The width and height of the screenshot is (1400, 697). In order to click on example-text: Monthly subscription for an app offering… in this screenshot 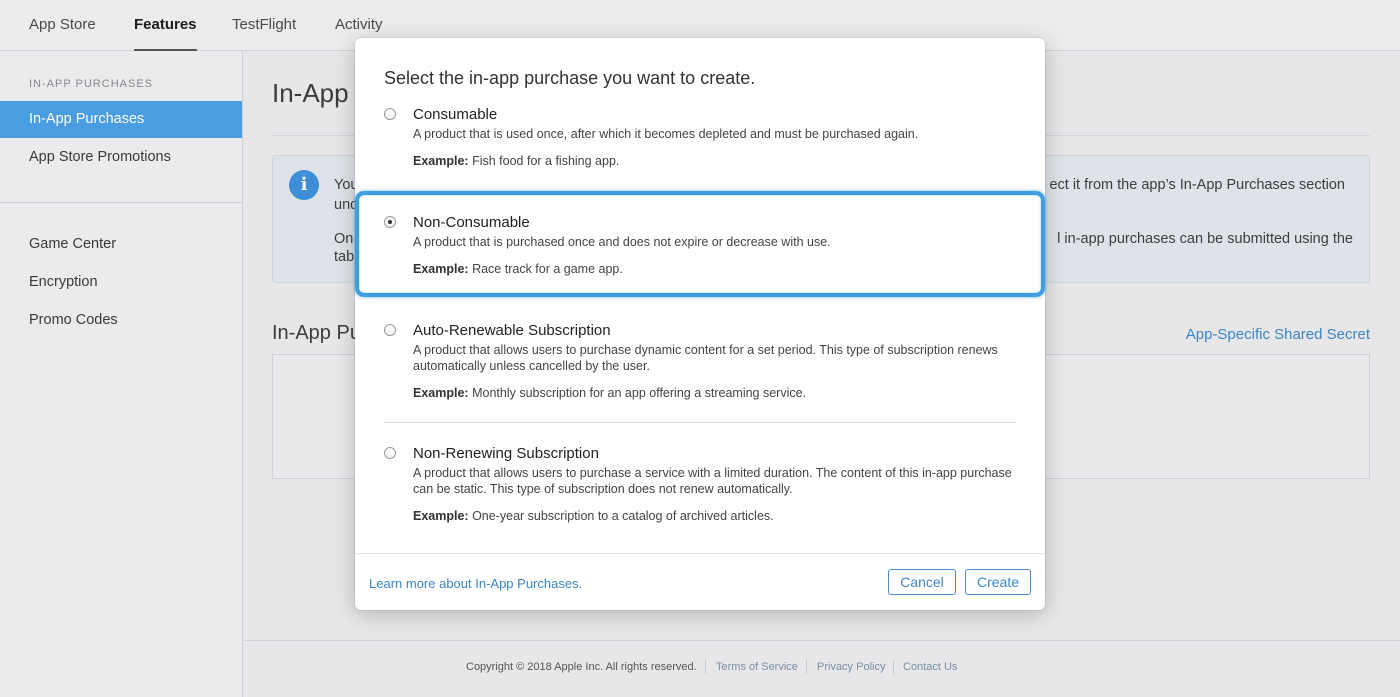, I will do `click(639, 393)`.